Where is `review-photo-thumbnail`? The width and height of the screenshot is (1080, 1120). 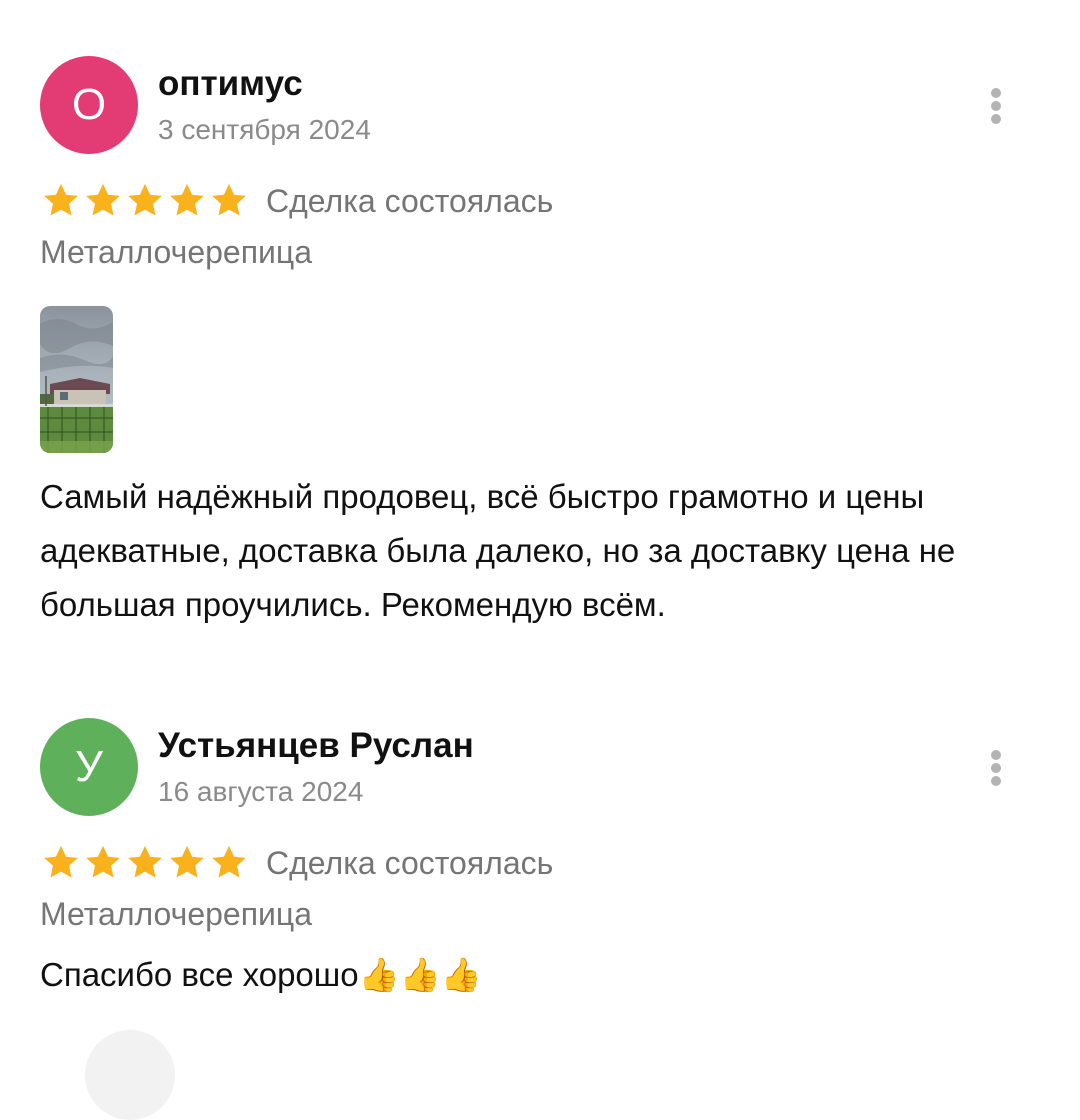
review-photo-thumbnail is located at coordinates (76, 379).